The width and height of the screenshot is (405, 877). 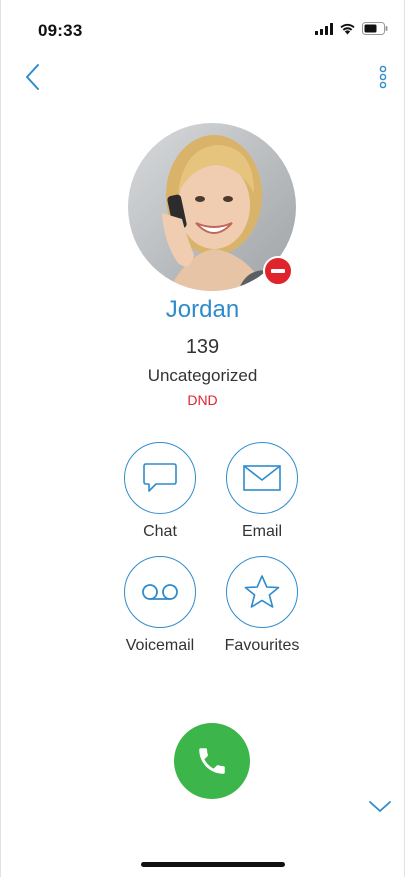 I want to click on status-bar: 09:33, so click(x=202, y=25).